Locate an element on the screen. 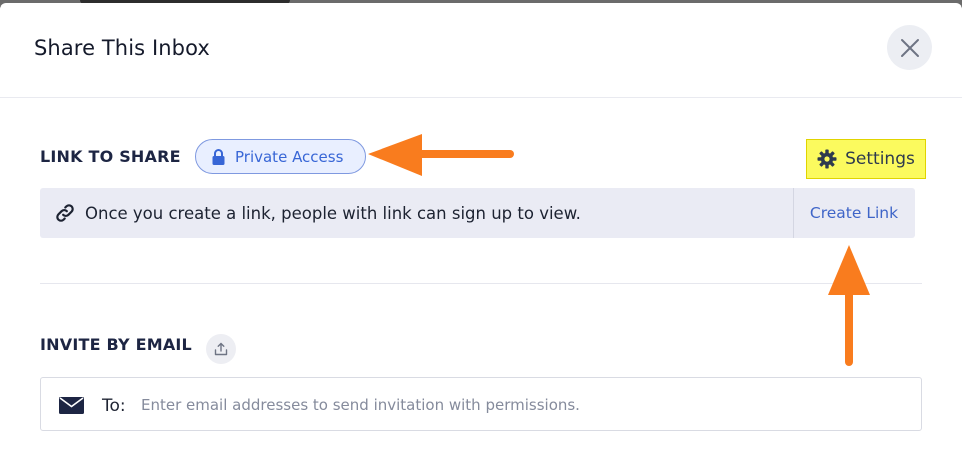  create-link-button: Create Link is located at coordinates (854, 213).